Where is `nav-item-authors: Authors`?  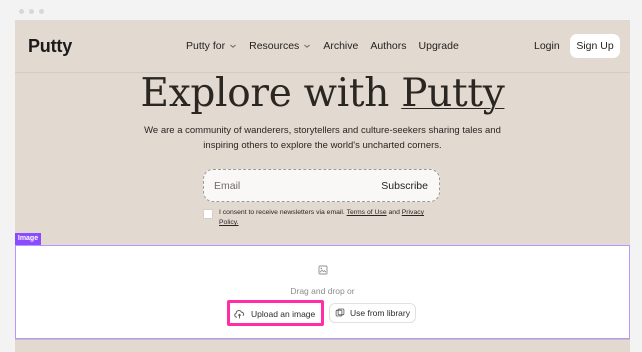 nav-item-authors: Authors is located at coordinates (388, 46).